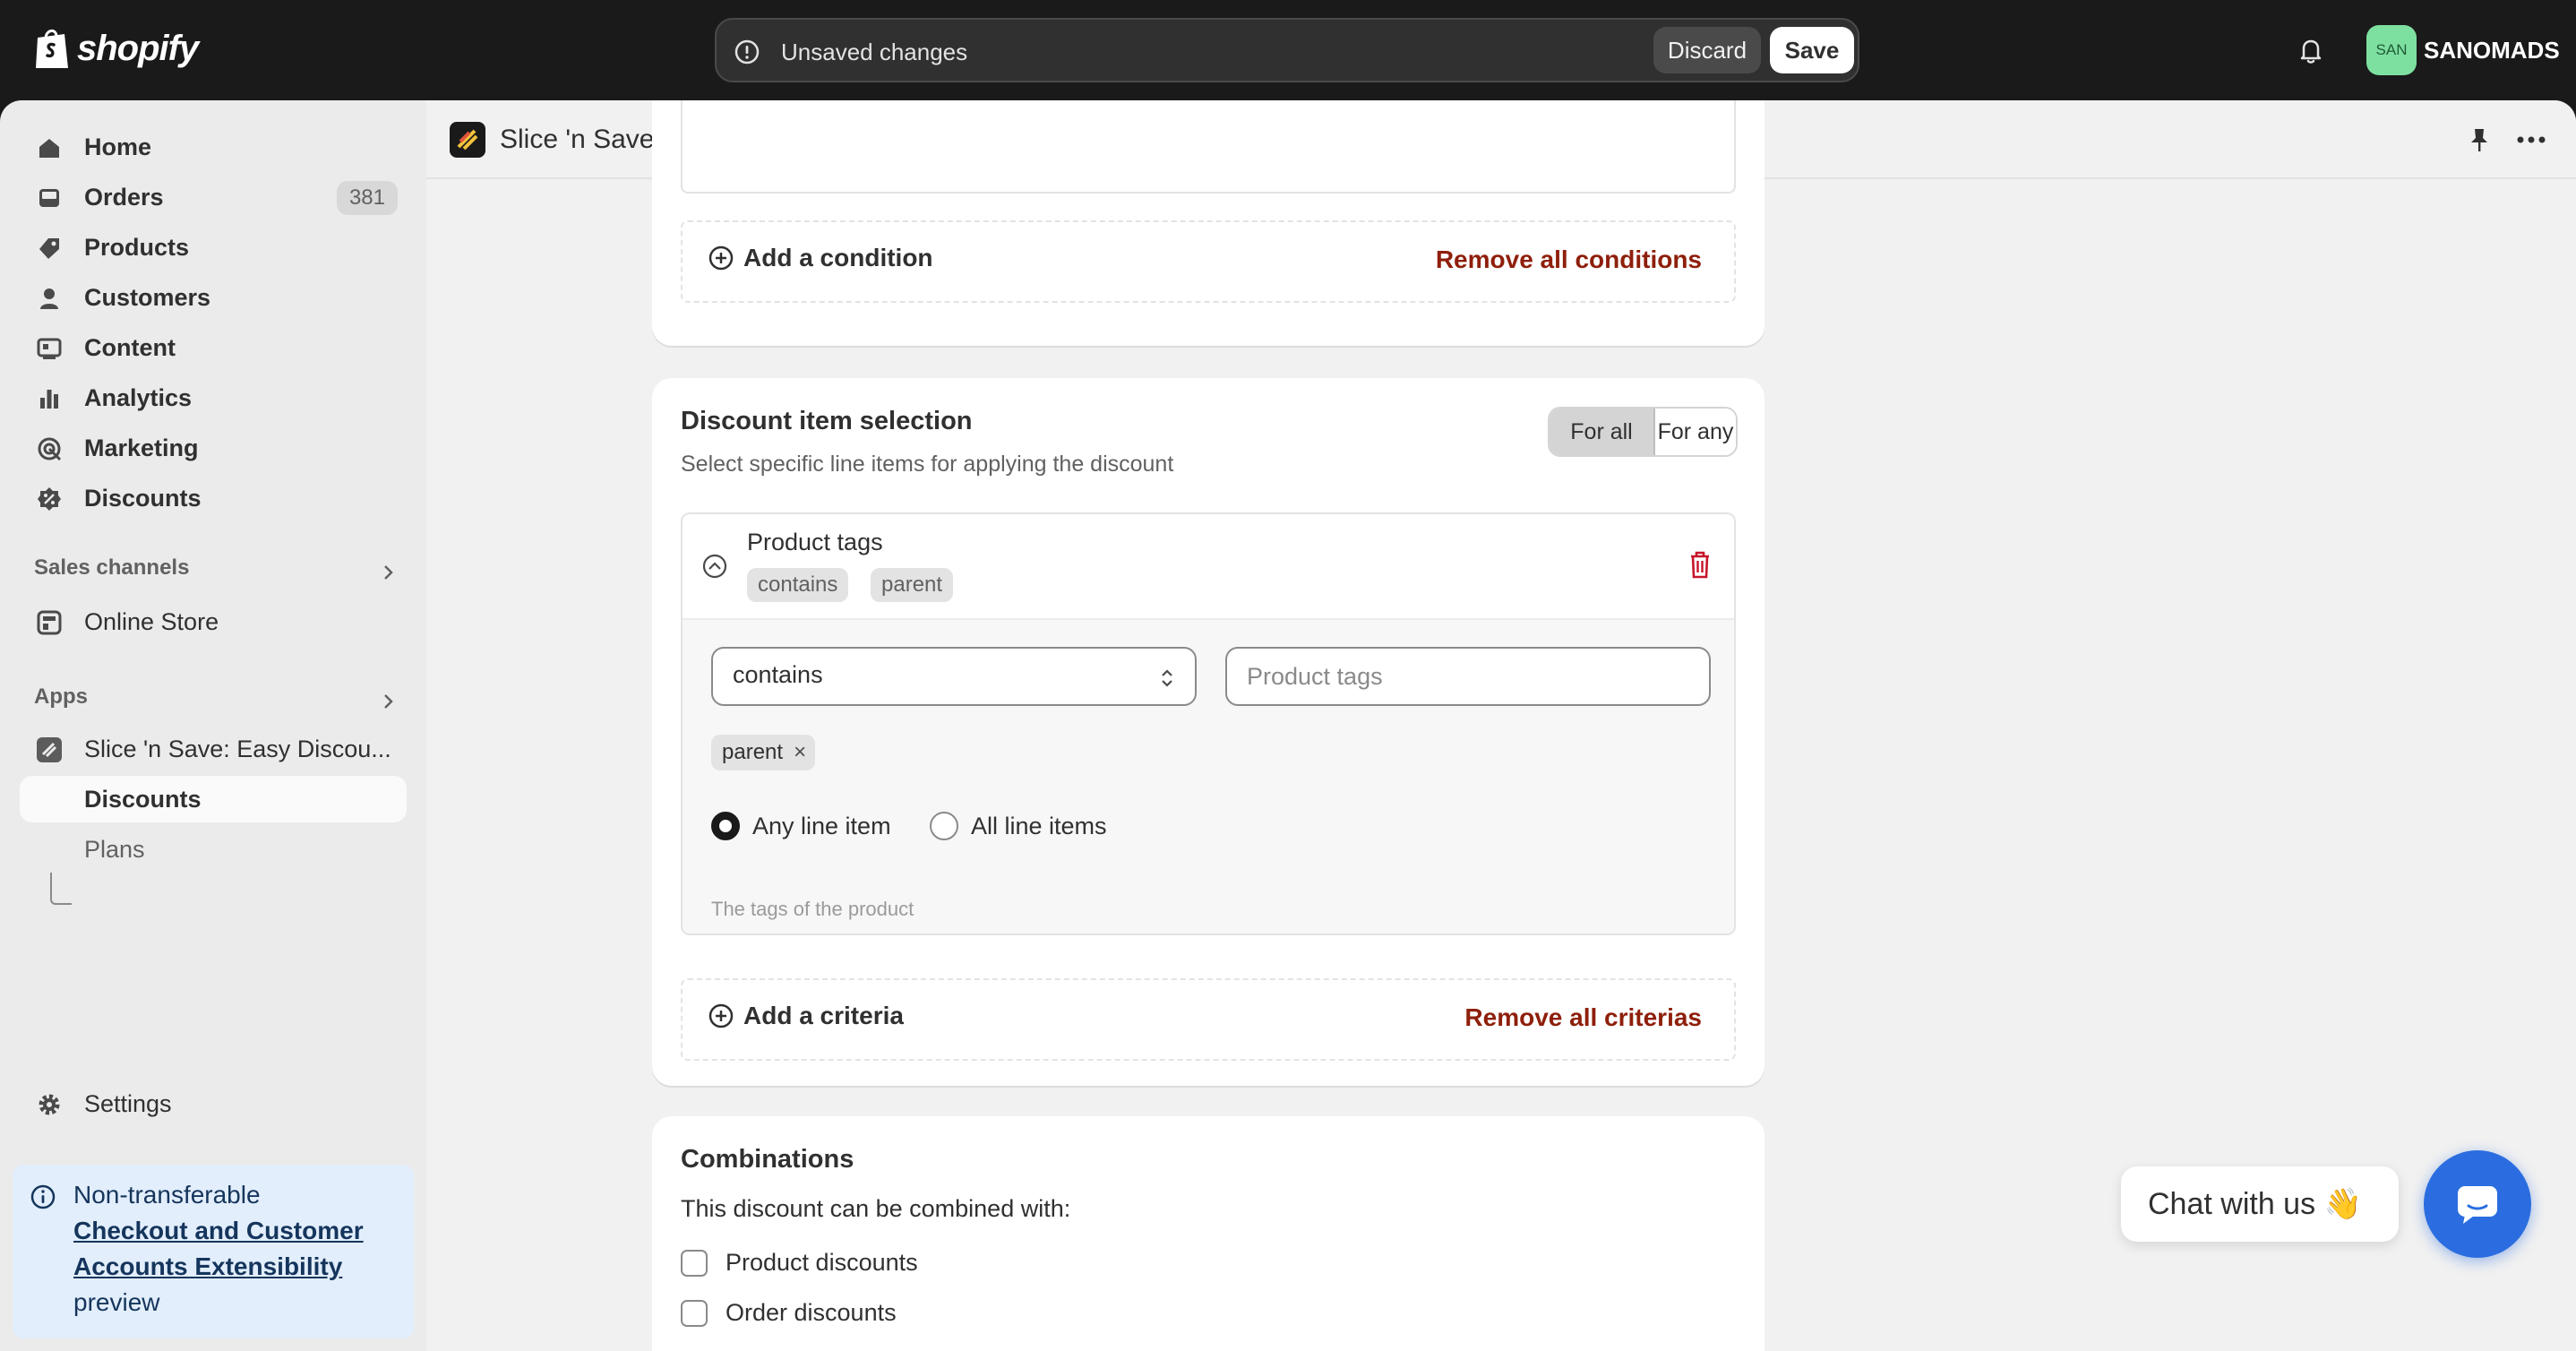  I want to click on tag-chip-label: parent, so click(753, 752).